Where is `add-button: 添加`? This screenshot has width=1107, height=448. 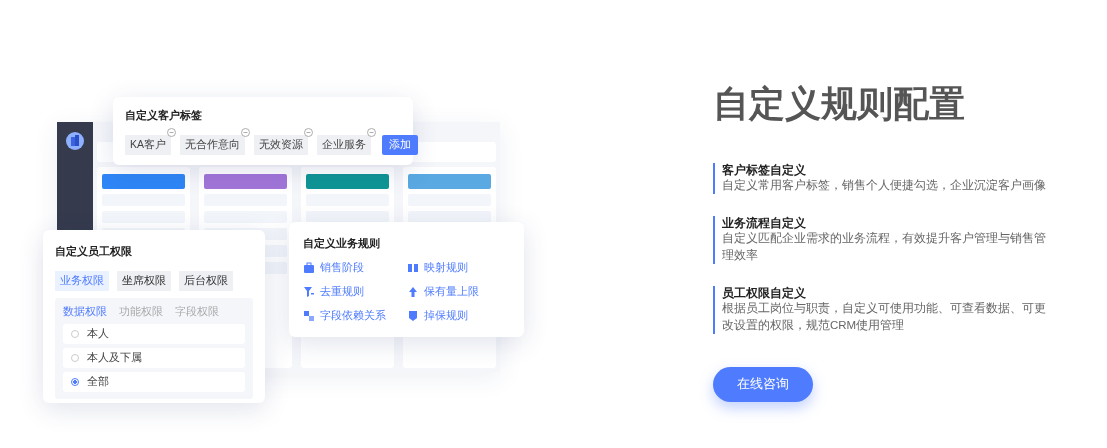 add-button: 添加 is located at coordinates (400, 144).